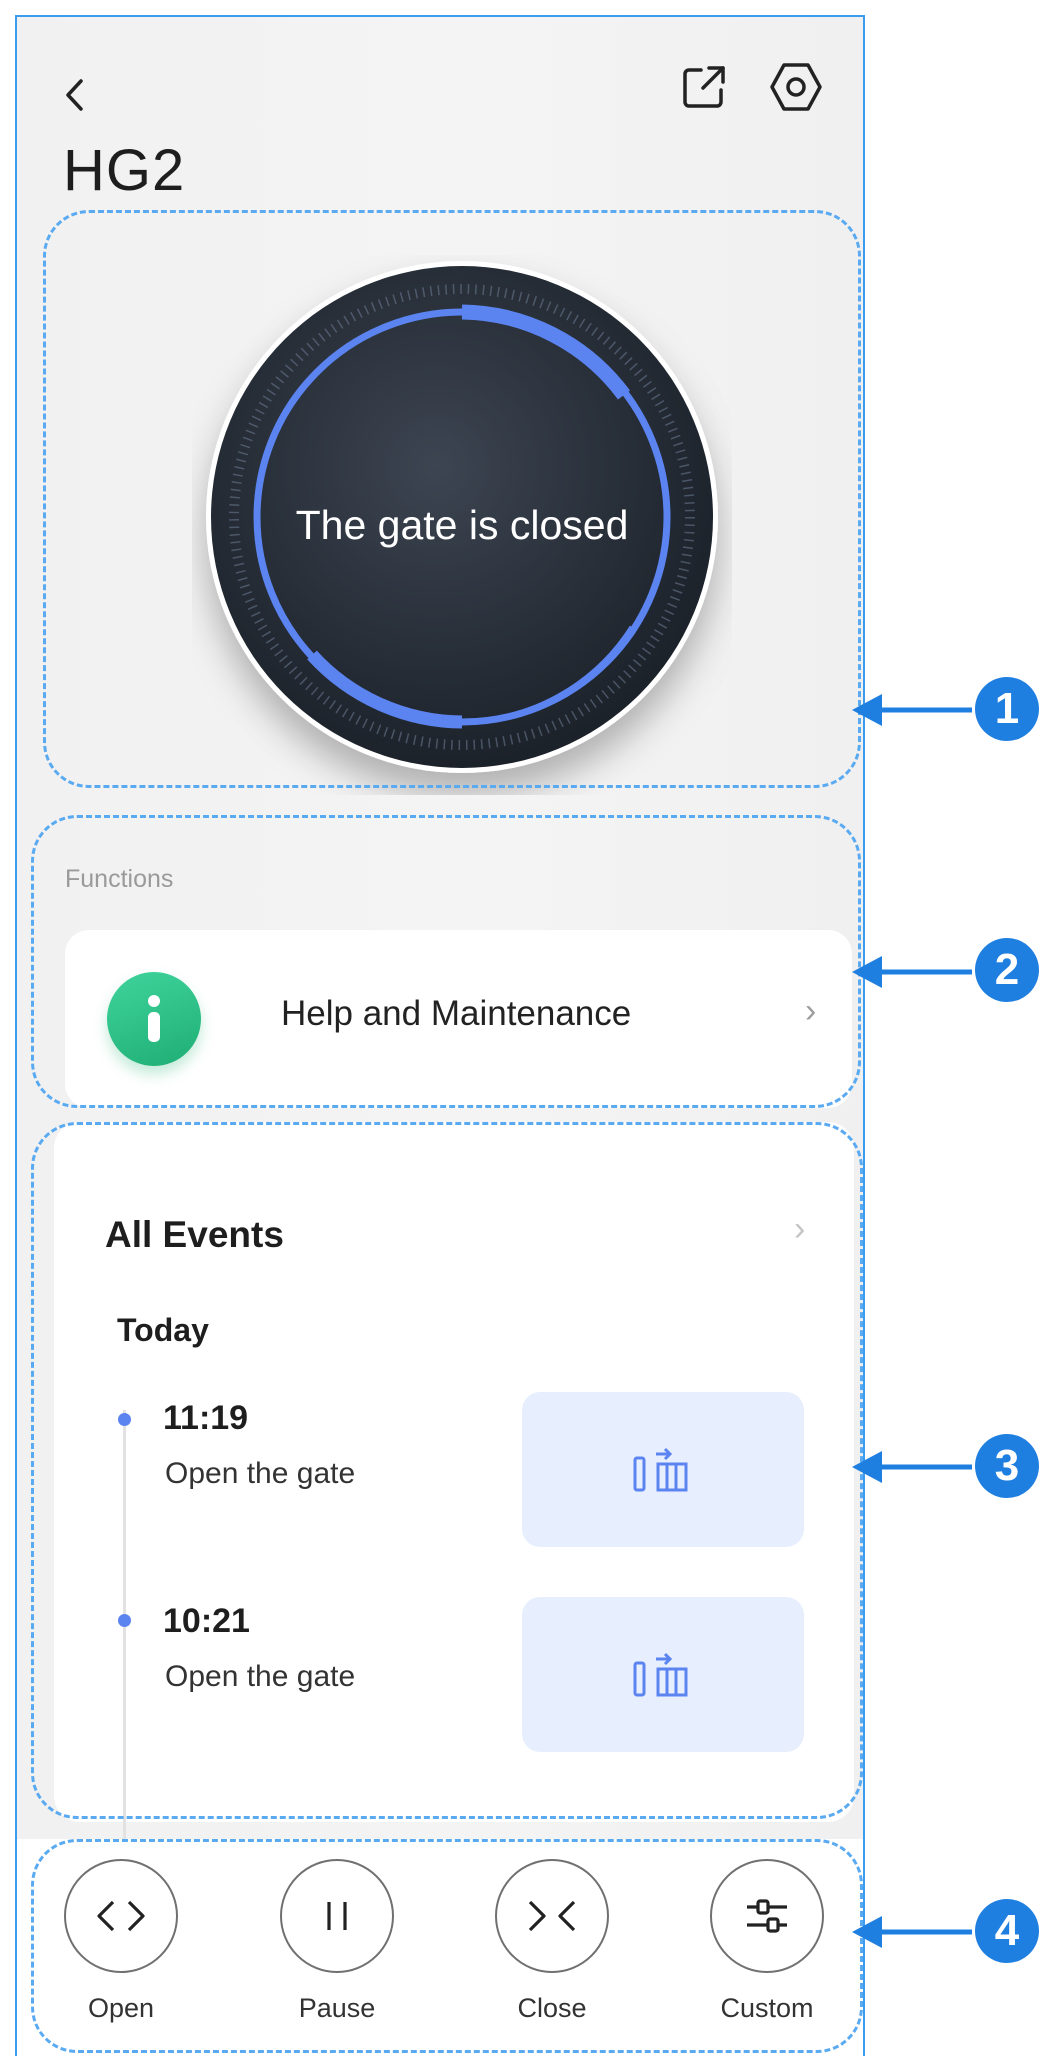 The height and width of the screenshot is (2056, 1049). I want to click on pause-icon, so click(337, 1916).